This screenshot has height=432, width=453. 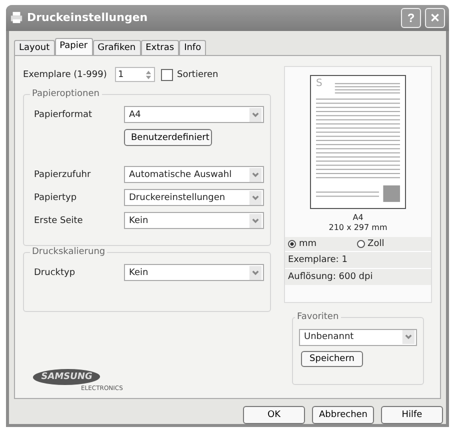 I want to click on paper-size: 210 x 297 mm, so click(x=358, y=227).